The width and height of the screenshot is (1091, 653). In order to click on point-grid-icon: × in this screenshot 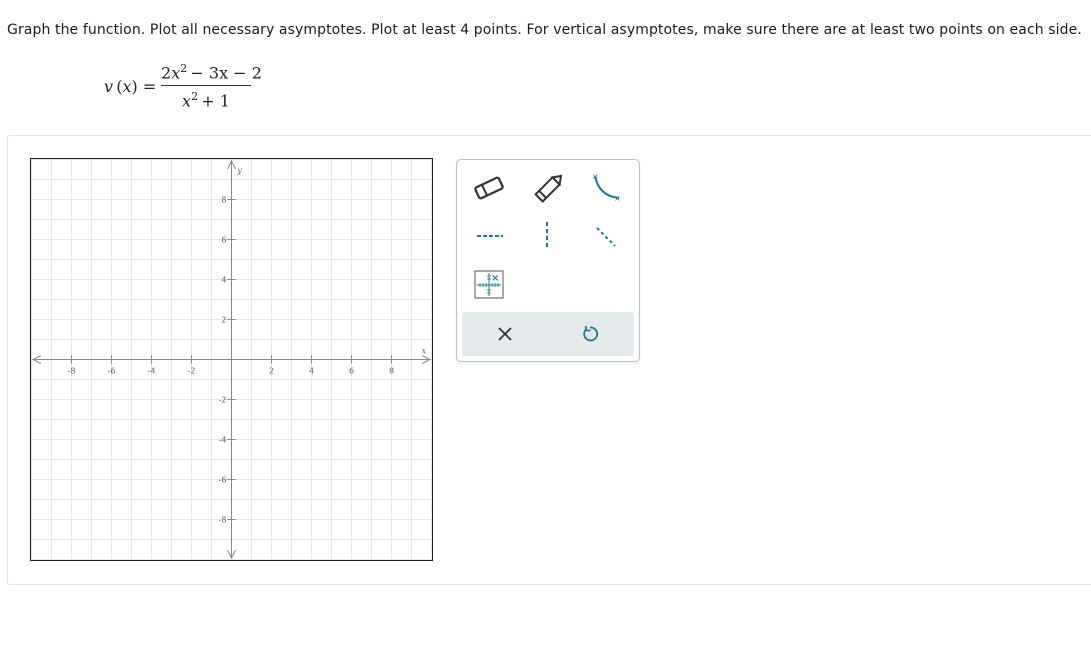, I will do `click(489, 284)`.